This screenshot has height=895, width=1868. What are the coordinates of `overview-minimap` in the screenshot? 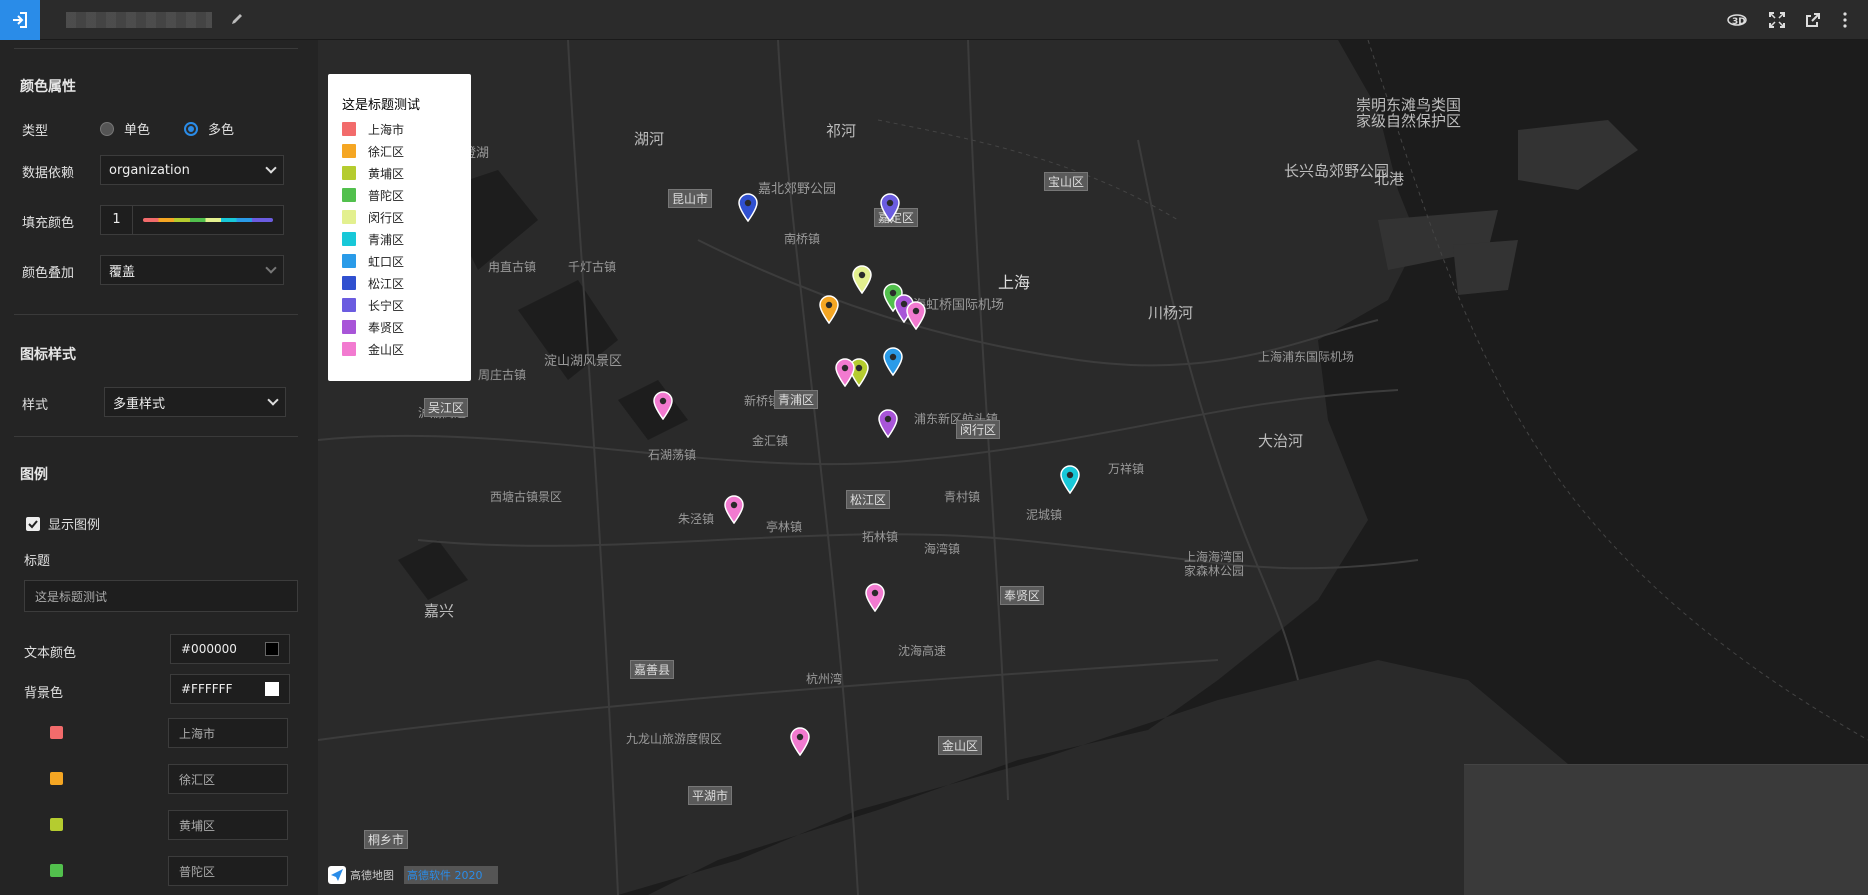 It's located at (1666, 829).